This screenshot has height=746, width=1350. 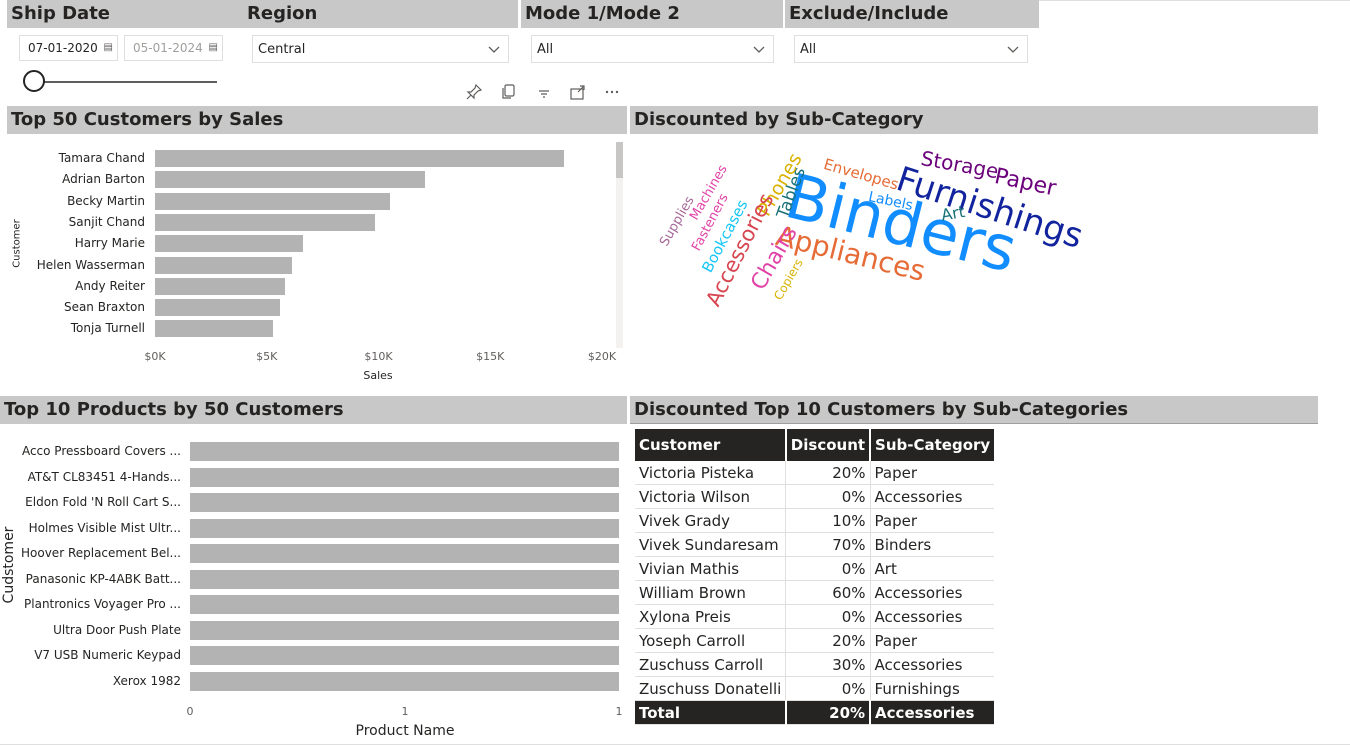 I want to click on customers-scrollbar-thumb, so click(x=619, y=160).